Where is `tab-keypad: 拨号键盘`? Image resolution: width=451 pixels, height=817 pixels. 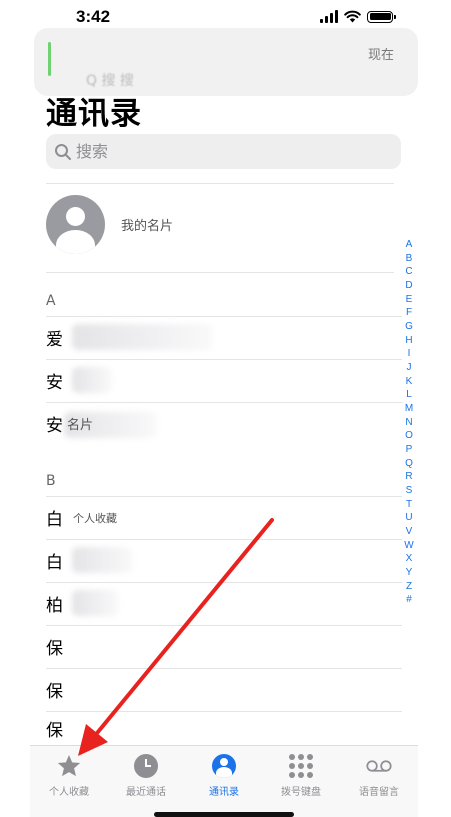 tab-keypad: 拨号键盘 is located at coordinates (301, 781).